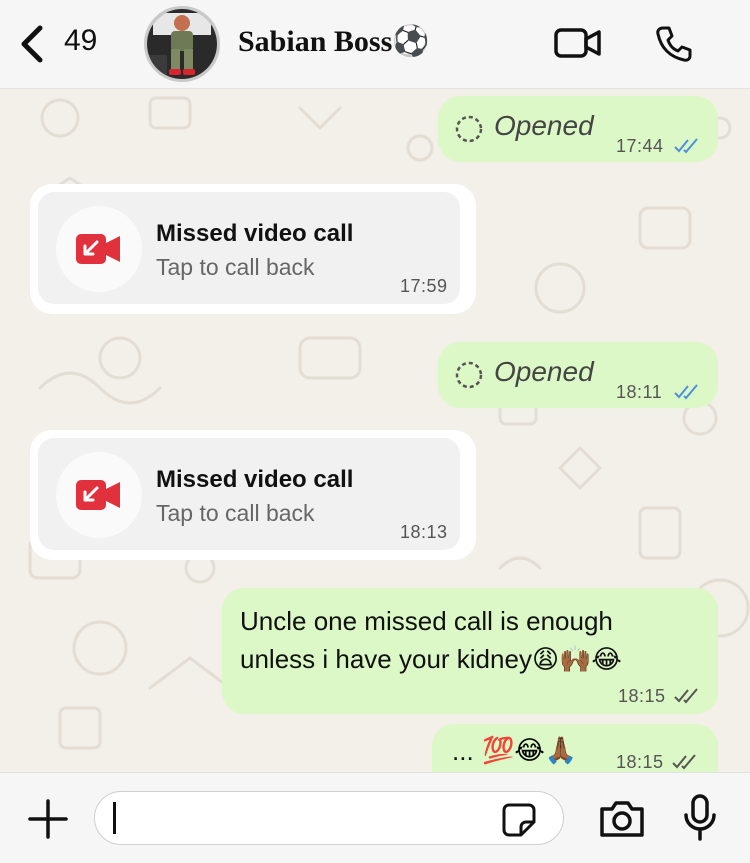  I want to click on contact-name: Sabian Boss⚽, so click(334, 41).